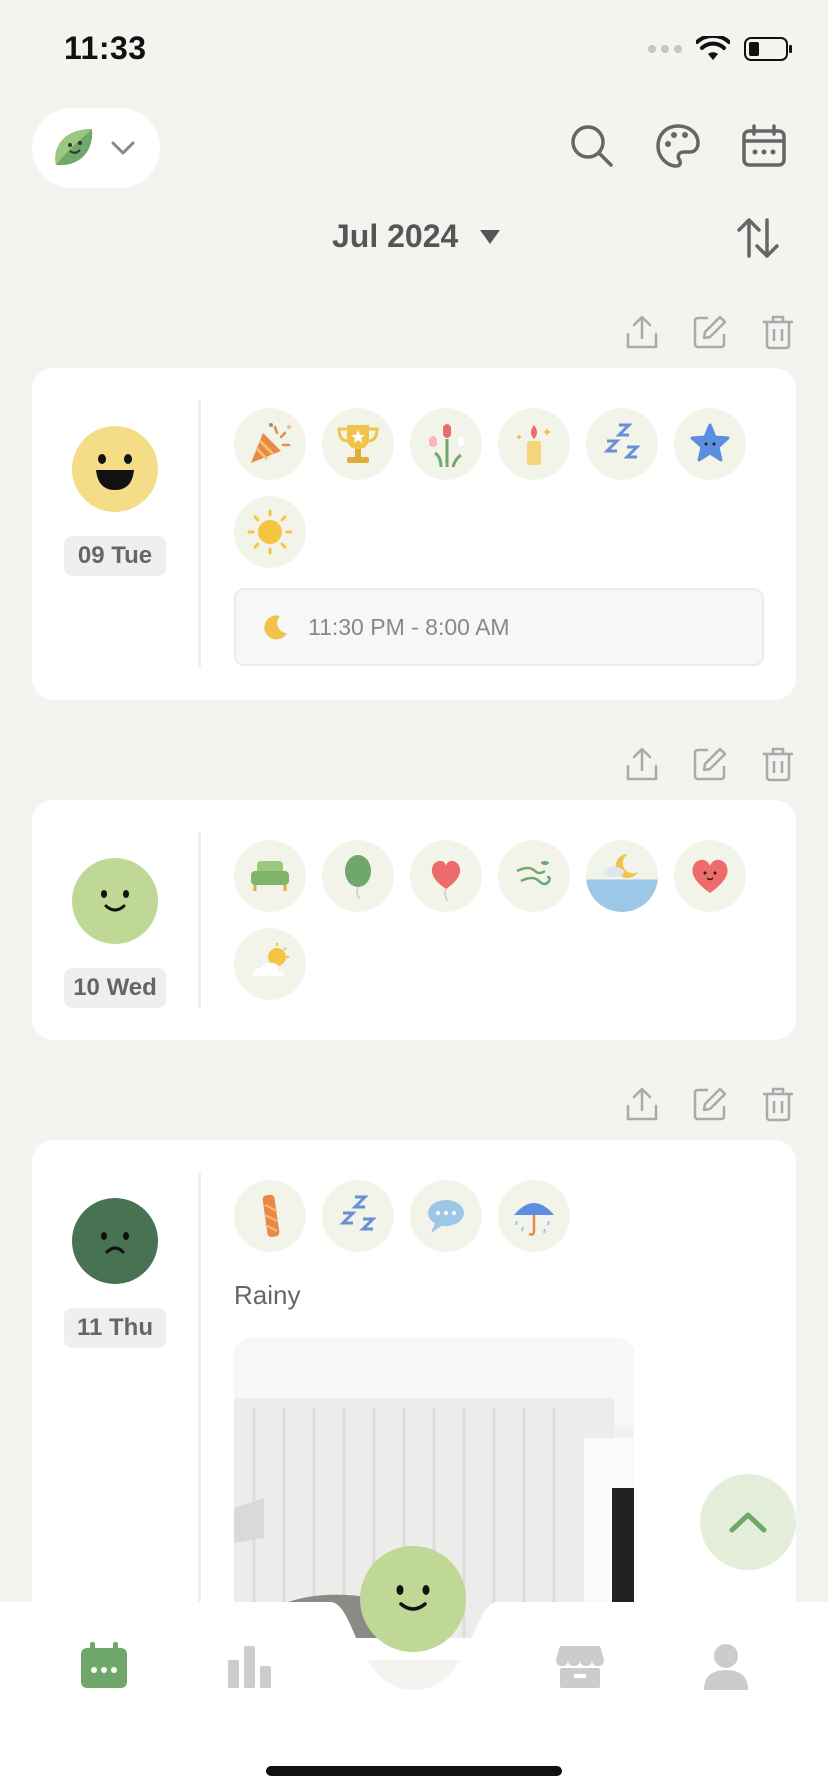  I want to click on status-indicators, so click(721, 49).